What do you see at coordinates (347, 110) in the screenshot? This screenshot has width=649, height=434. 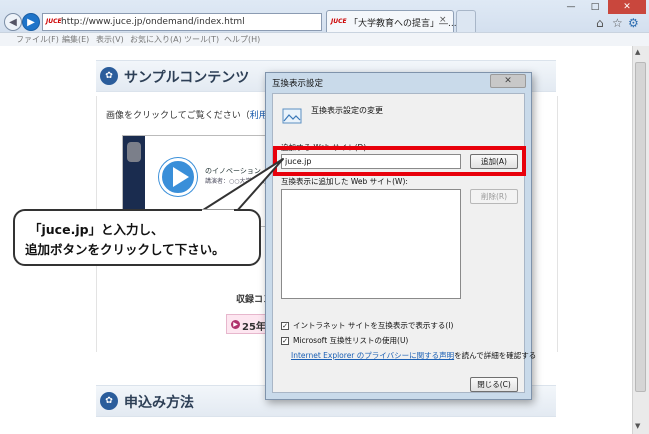 I see `dialog-heading: 互換表示設定の変更` at bounding box center [347, 110].